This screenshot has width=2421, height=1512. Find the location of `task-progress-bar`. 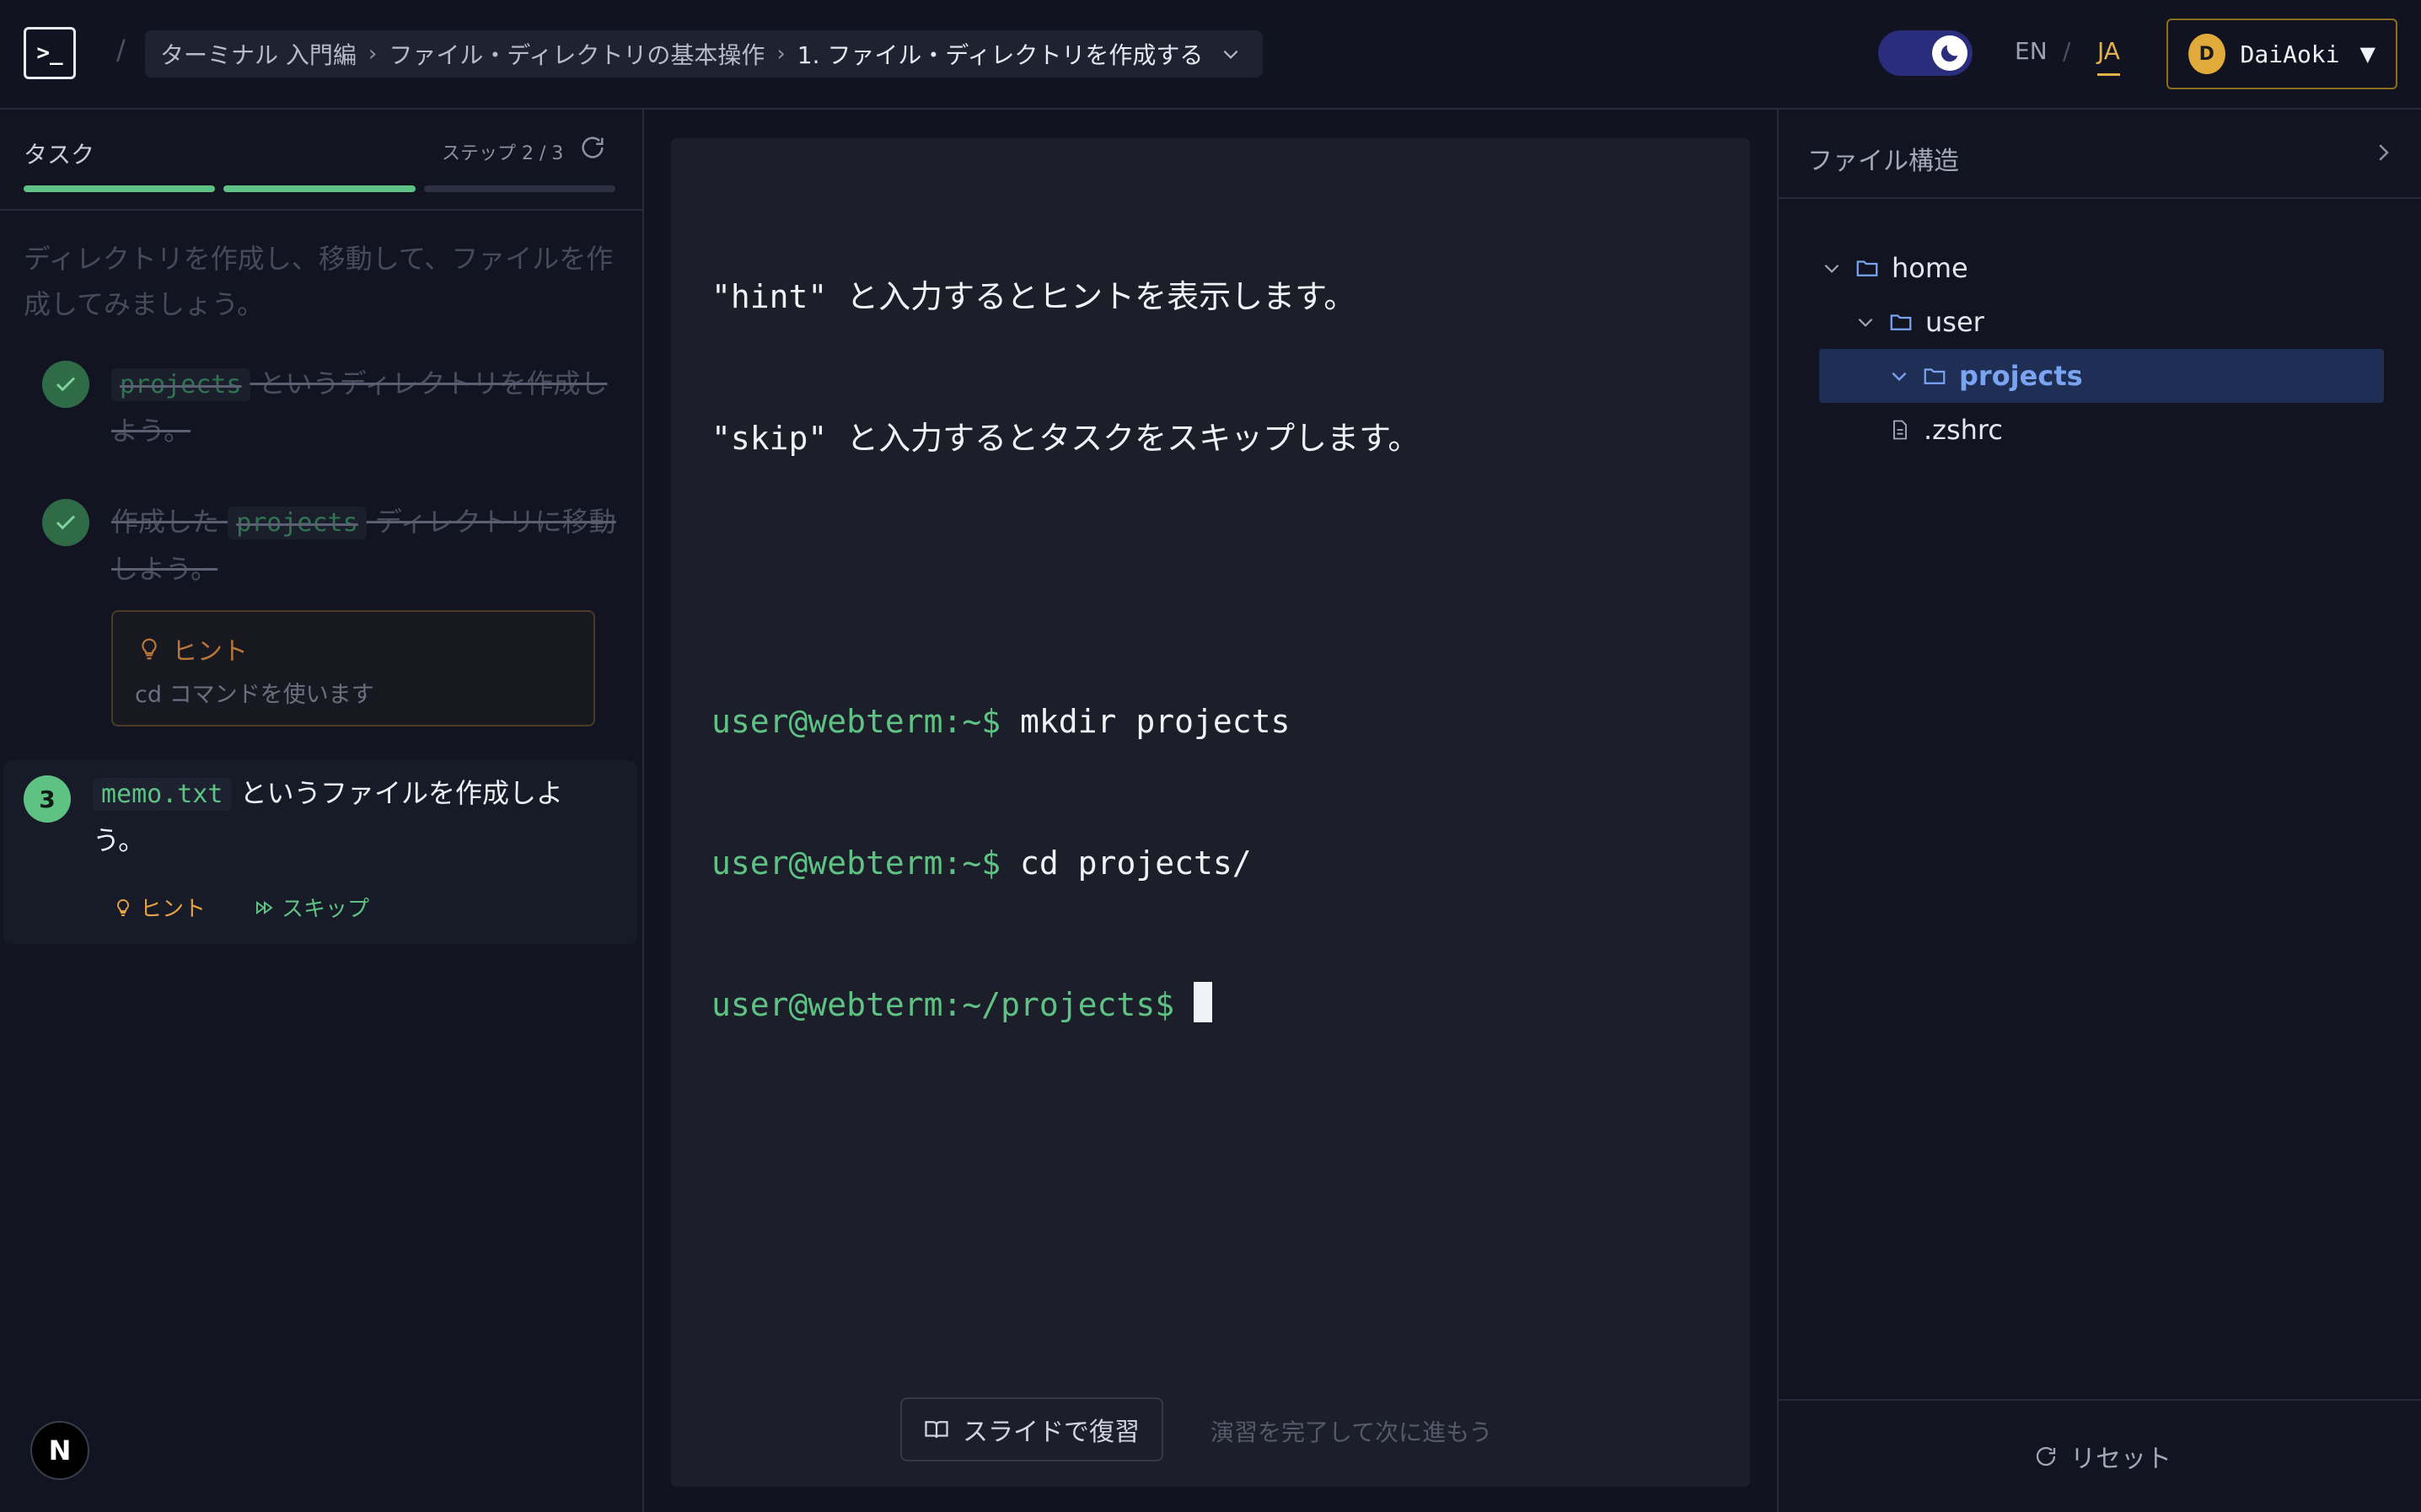

task-progress-bar is located at coordinates (319, 188).